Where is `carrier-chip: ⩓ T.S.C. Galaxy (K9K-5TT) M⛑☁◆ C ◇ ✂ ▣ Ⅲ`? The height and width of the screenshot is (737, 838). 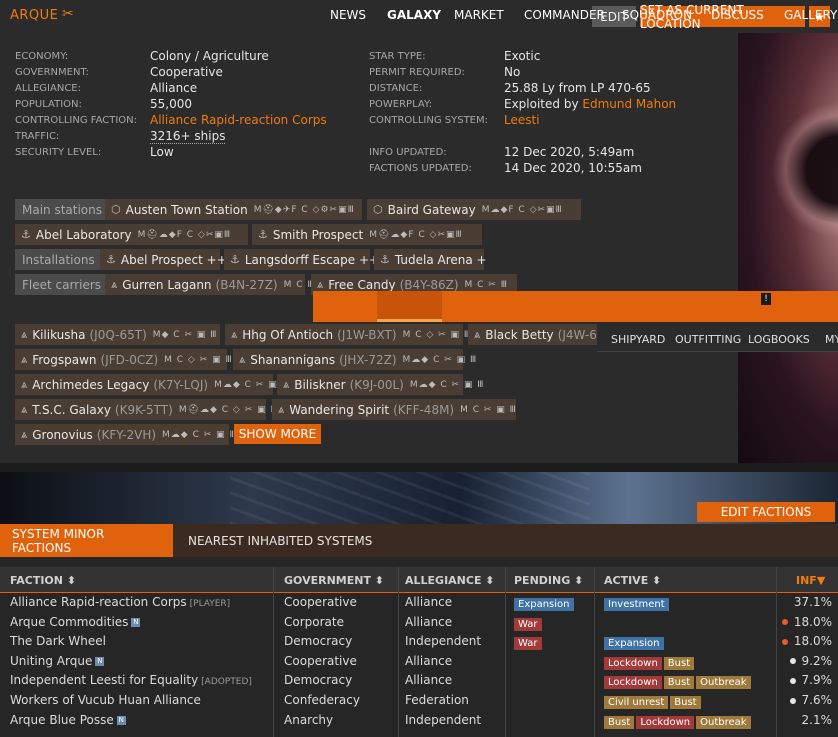 carrier-chip: ⩓ T.S.C. Galaxy (K9K-5TT) M⛑☁◆ C ◇ ✂ ▣ Ⅲ is located at coordinates (146, 409).